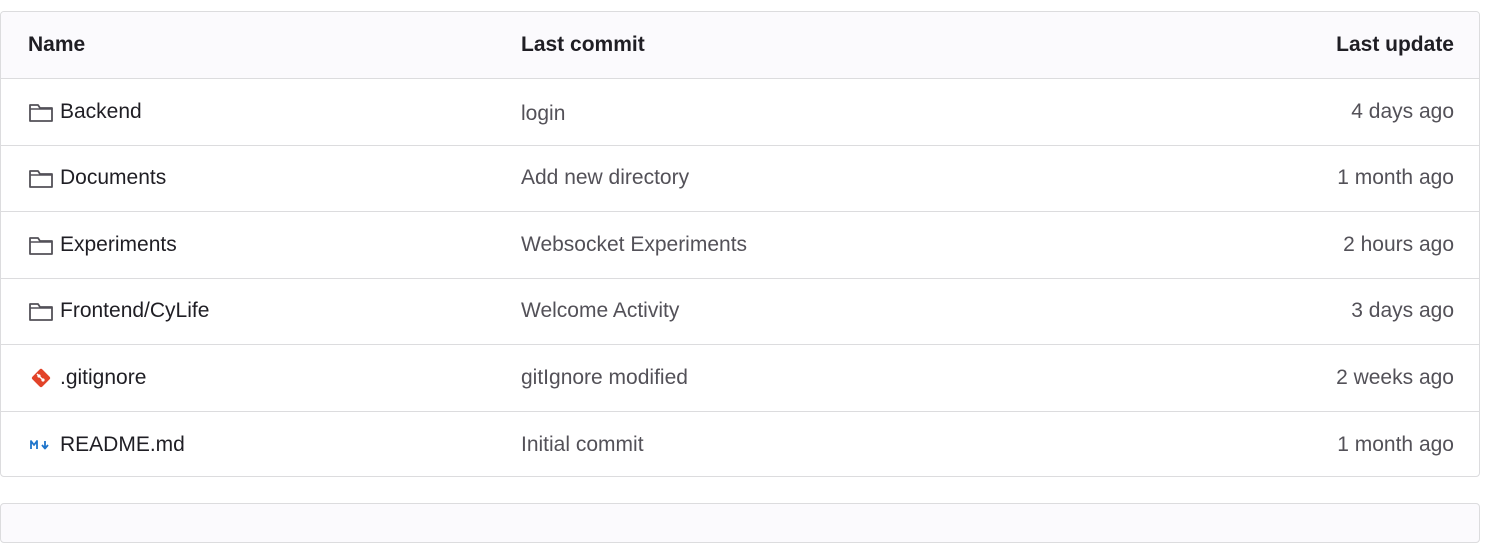  I want to click on commit-message-link: Initial commit, so click(582, 445).